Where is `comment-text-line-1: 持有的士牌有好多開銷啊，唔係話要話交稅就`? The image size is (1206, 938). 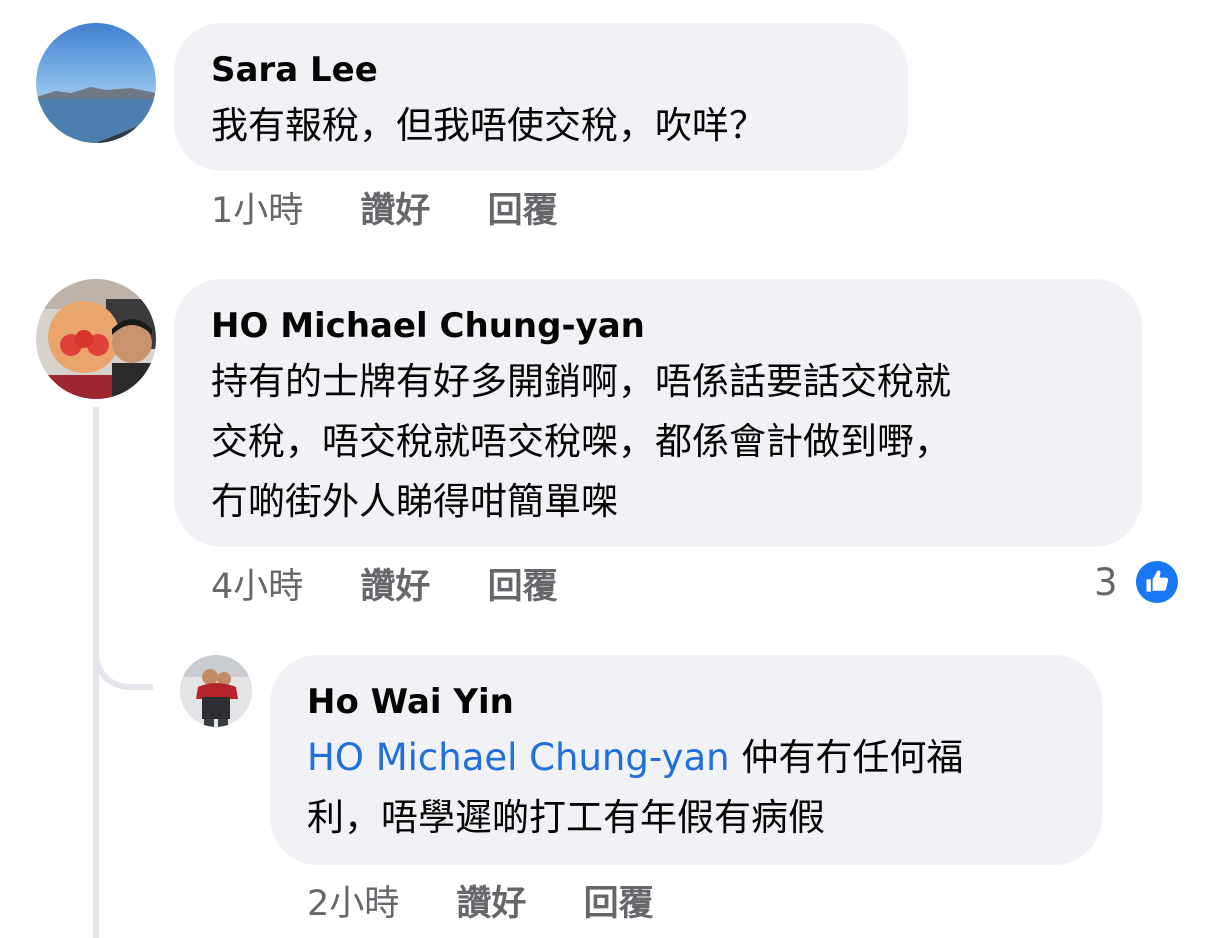 comment-text-line-1: 持有的士牌有好多開銷啊，唔係話要話交稅就 is located at coordinates (581, 381).